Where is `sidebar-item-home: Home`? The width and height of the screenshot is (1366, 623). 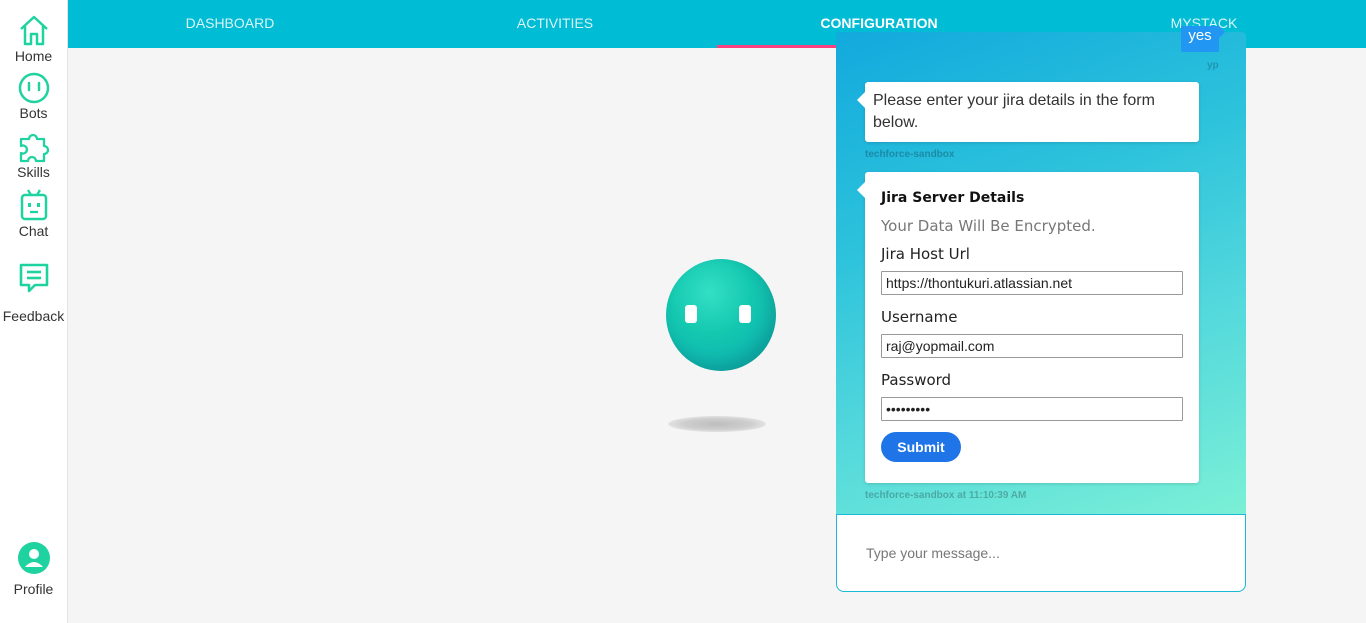
sidebar-item-home: Home is located at coordinates (33, 38).